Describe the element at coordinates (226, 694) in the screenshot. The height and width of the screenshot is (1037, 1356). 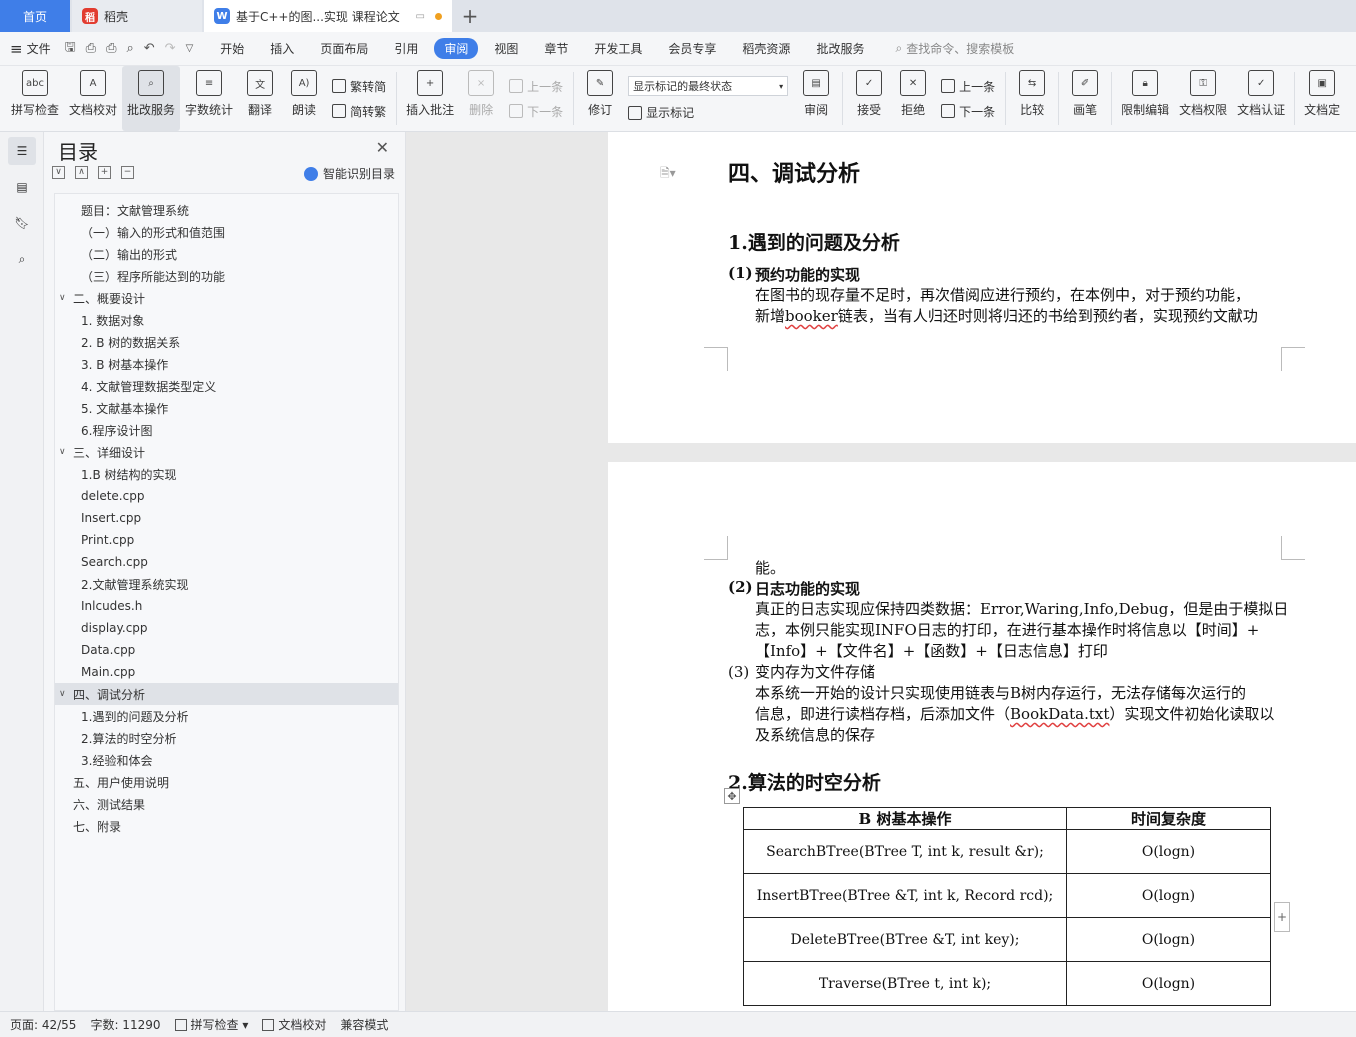
I see `toc-item: ∨ 四、调试分析` at that location.